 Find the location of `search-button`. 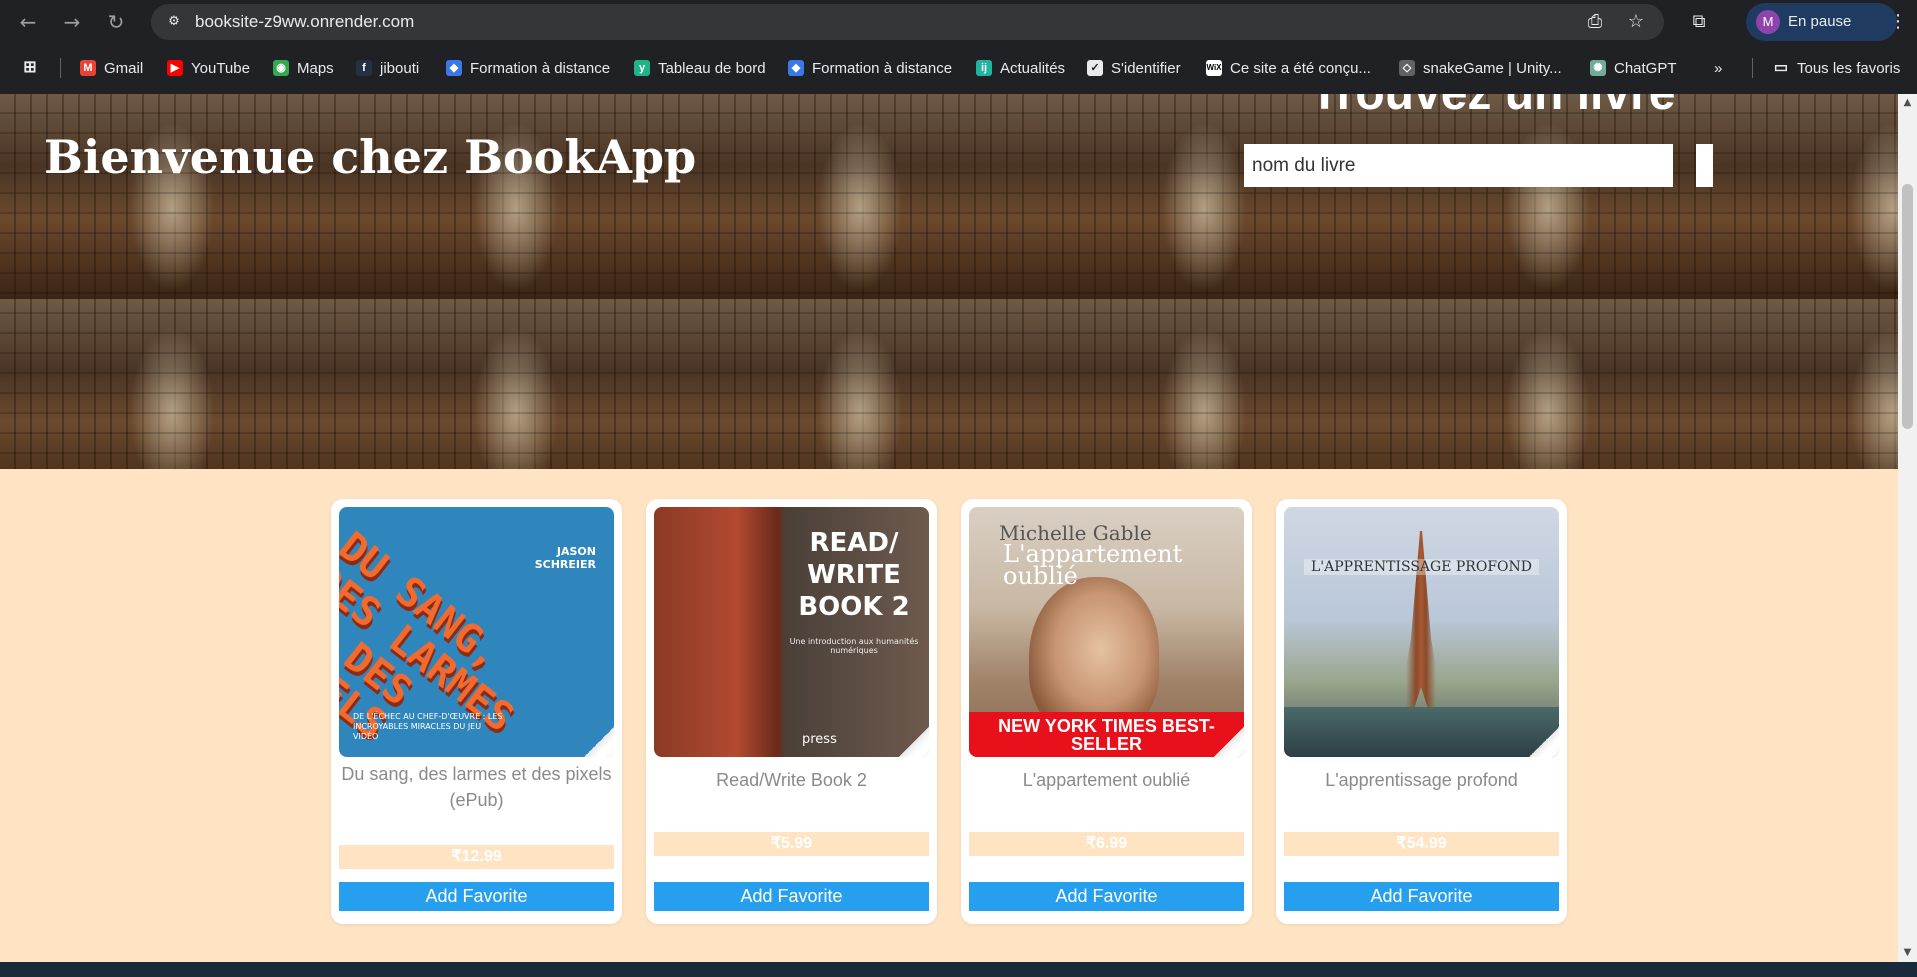

search-button is located at coordinates (1704, 165).